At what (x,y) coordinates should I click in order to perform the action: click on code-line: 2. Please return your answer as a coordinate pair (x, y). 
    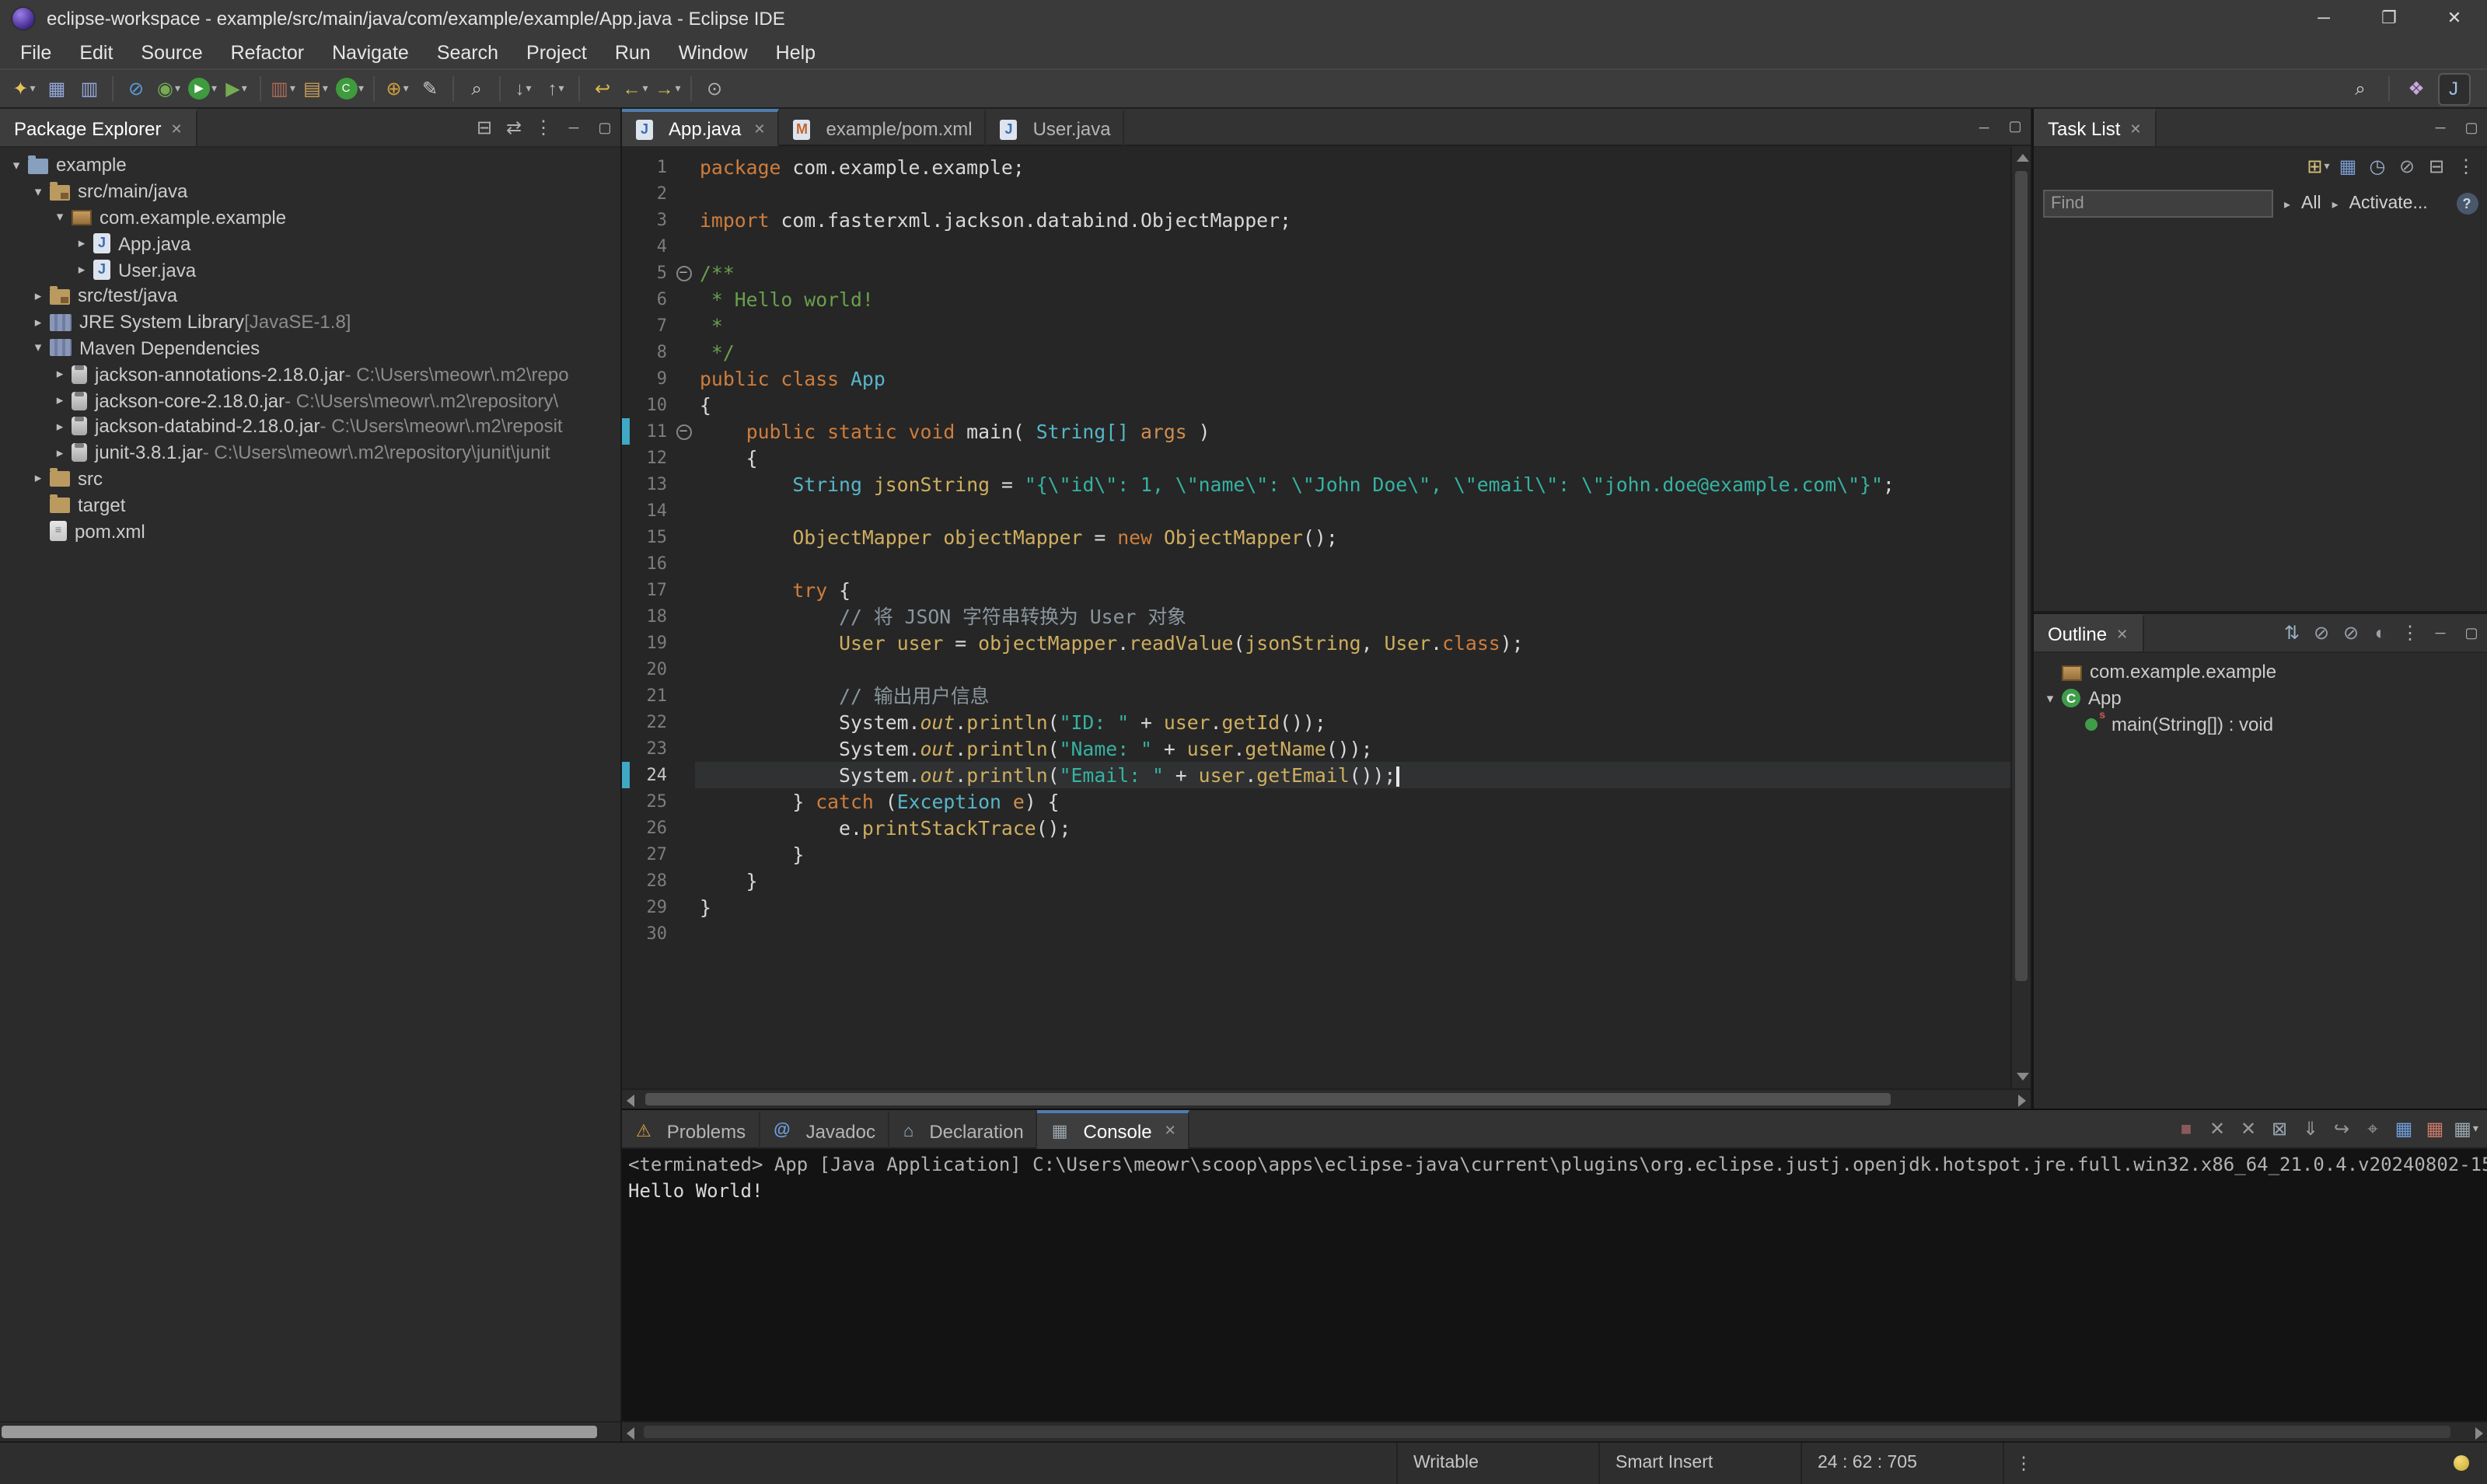
    Looking at the image, I should click on (1316, 193).